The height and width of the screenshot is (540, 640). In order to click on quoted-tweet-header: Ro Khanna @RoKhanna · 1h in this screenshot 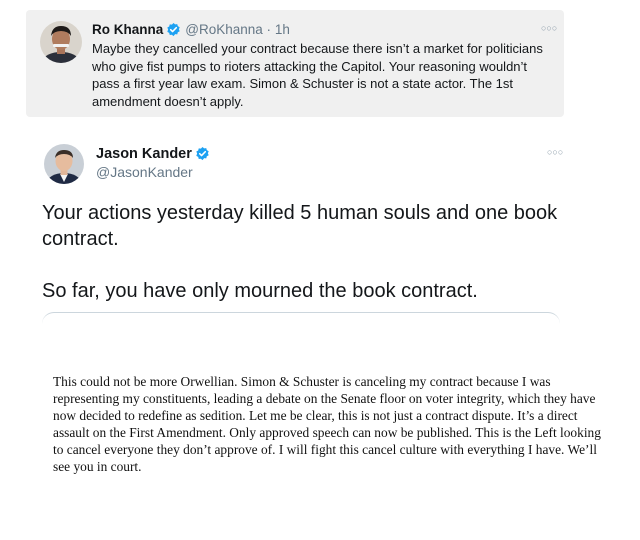, I will do `click(191, 31)`.